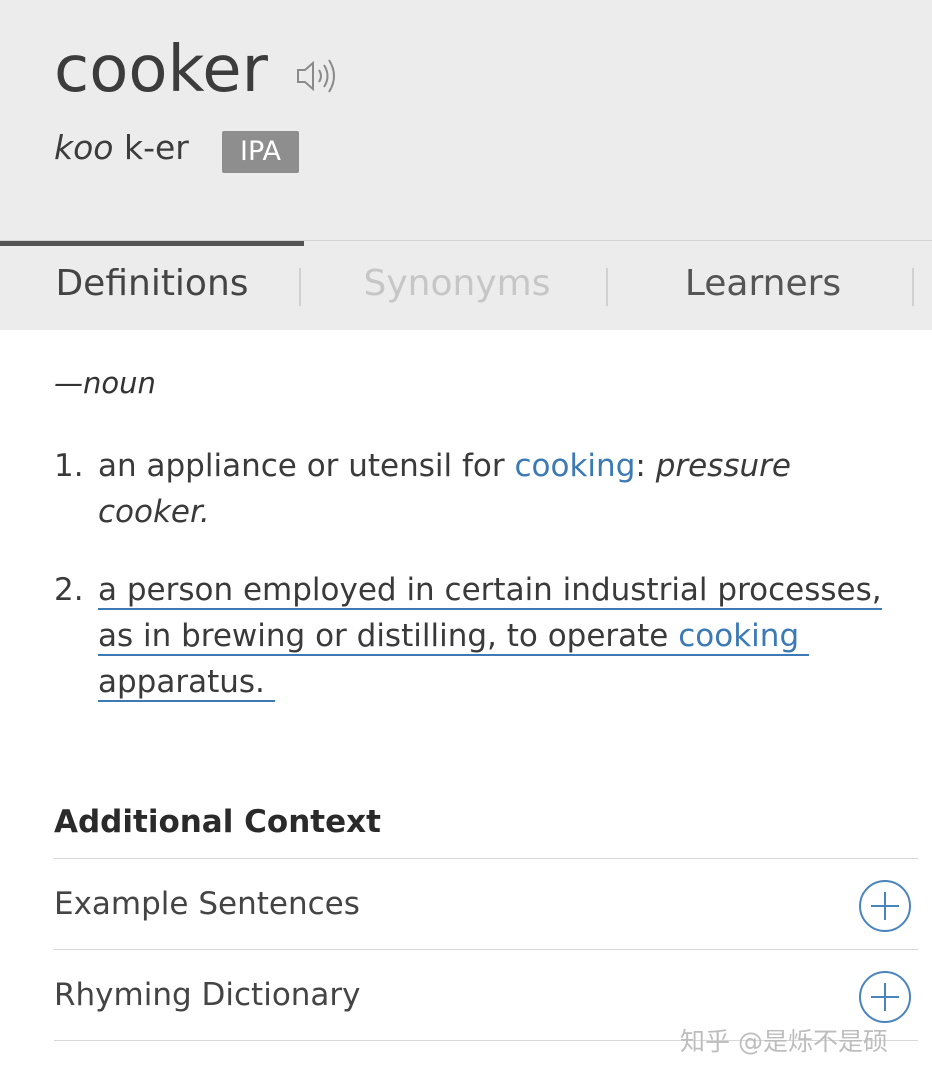 The height and width of the screenshot is (1080, 932). Describe the element at coordinates (207, 995) in the screenshot. I see `row-label: Rhyming Dictionary` at that location.